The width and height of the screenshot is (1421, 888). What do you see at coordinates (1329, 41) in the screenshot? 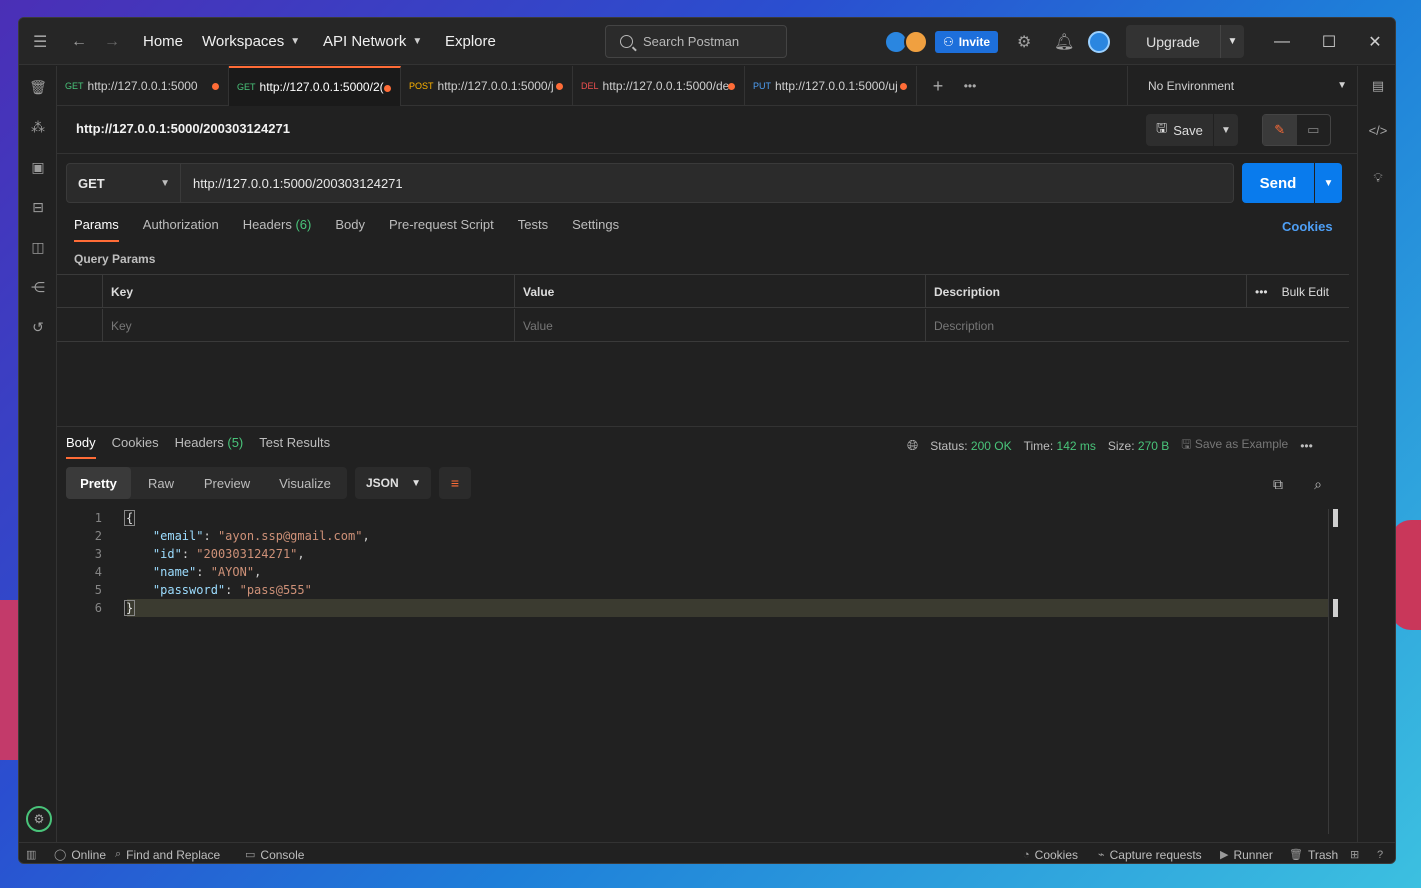
I see `maximize-icon: ☐` at bounding box center [1329, 41].